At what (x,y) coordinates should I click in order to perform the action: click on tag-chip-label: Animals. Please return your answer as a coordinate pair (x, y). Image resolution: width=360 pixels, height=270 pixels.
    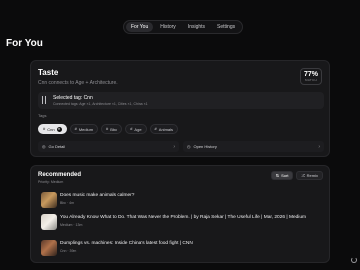
    Looking at the image, I should click on (166, 129).